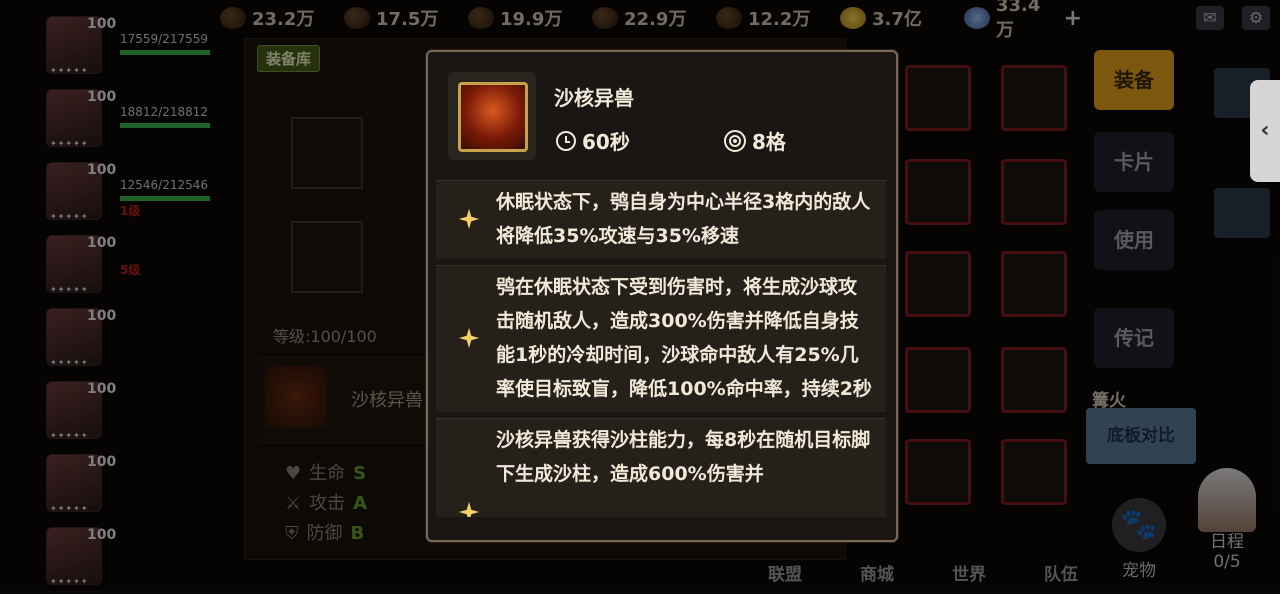  Describe the element at coordinates (1134, 80) in the screenshot. I see `tab-equipment: 装备` at that location.